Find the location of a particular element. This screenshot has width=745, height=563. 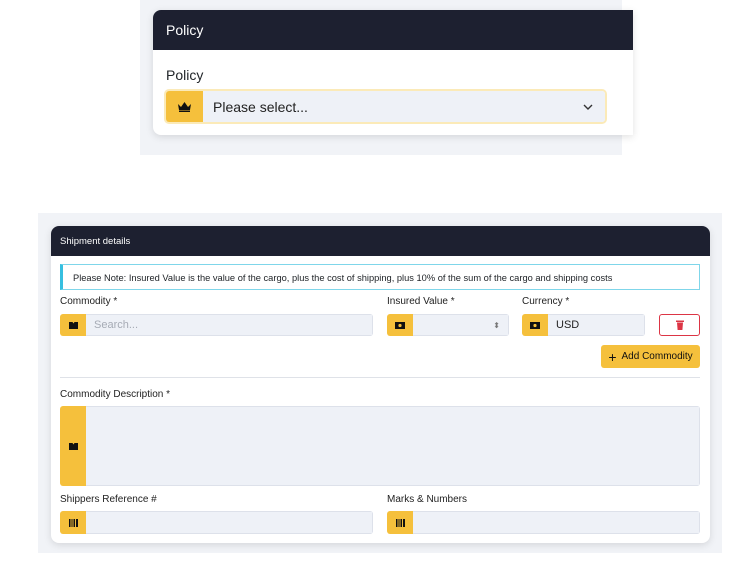

currency-label: Currency * is located at coordinates (546, 301).